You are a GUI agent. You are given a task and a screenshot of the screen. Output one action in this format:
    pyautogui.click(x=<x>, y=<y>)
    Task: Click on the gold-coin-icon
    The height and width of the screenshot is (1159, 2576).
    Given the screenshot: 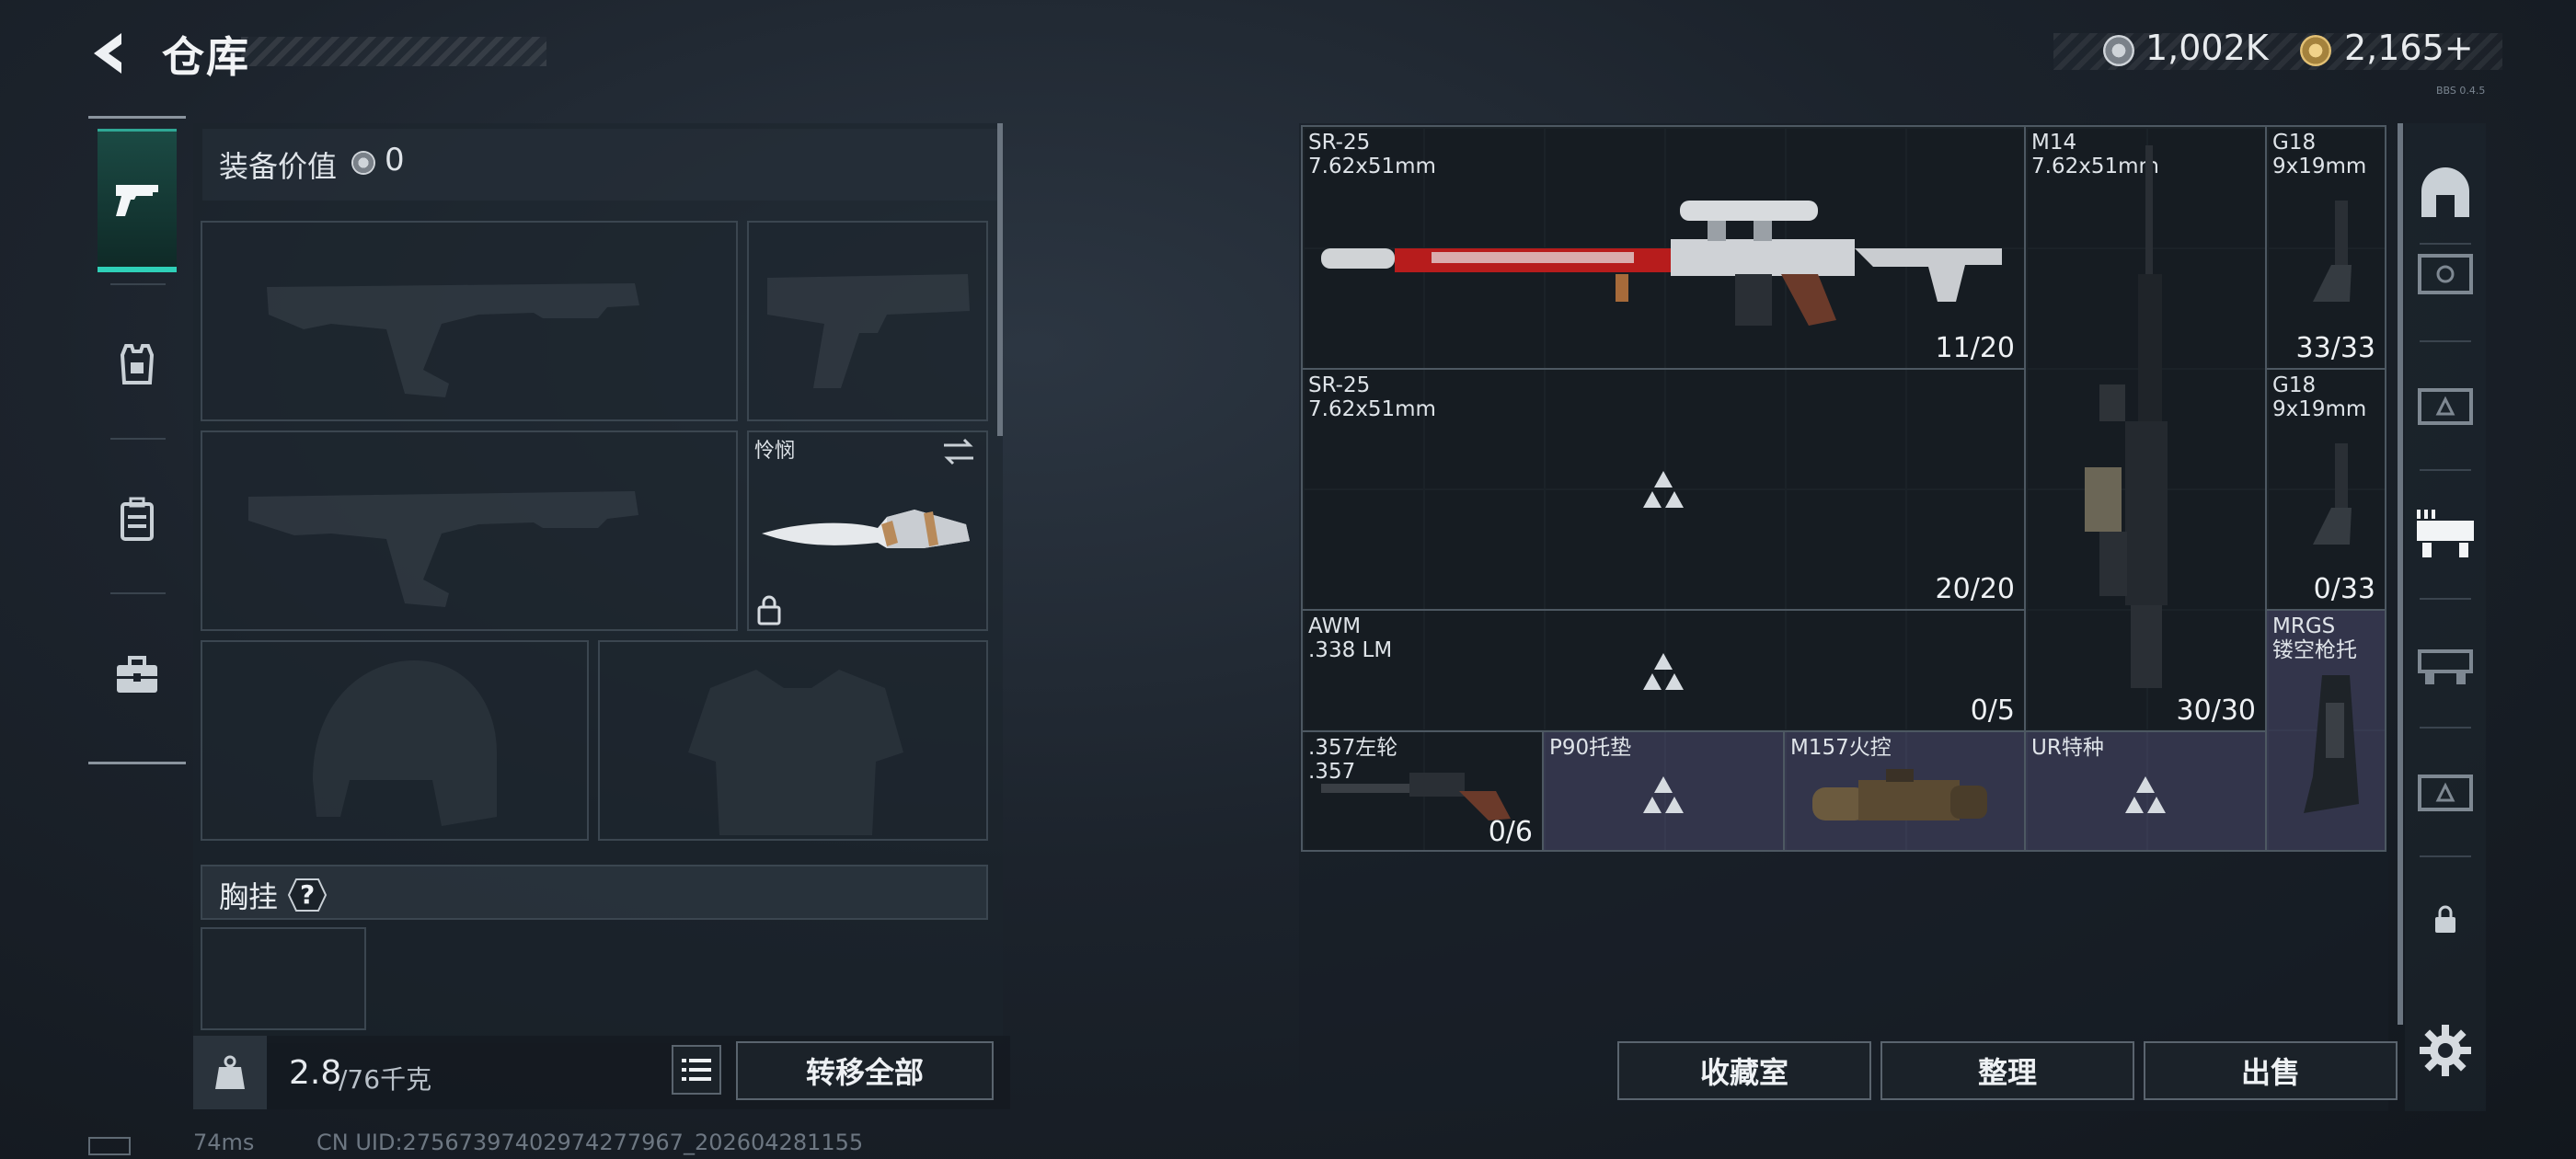 What is the action you would take?
    pyautogui.click(x=2315, y=50)
    